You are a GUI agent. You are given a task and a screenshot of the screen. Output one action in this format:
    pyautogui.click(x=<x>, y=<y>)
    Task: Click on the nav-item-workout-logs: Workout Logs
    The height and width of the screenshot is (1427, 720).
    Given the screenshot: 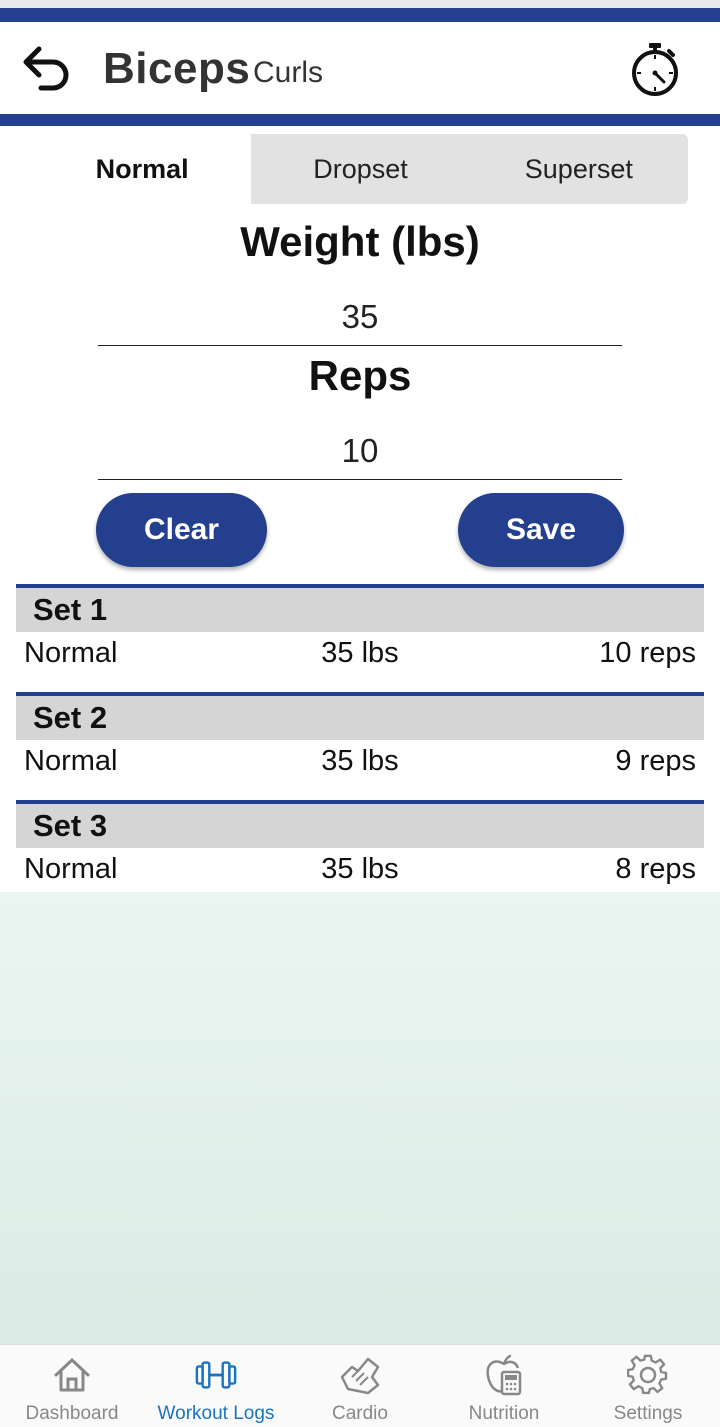 What is the action you would take?
    pyautogui.click(x=216, y=1386)
    